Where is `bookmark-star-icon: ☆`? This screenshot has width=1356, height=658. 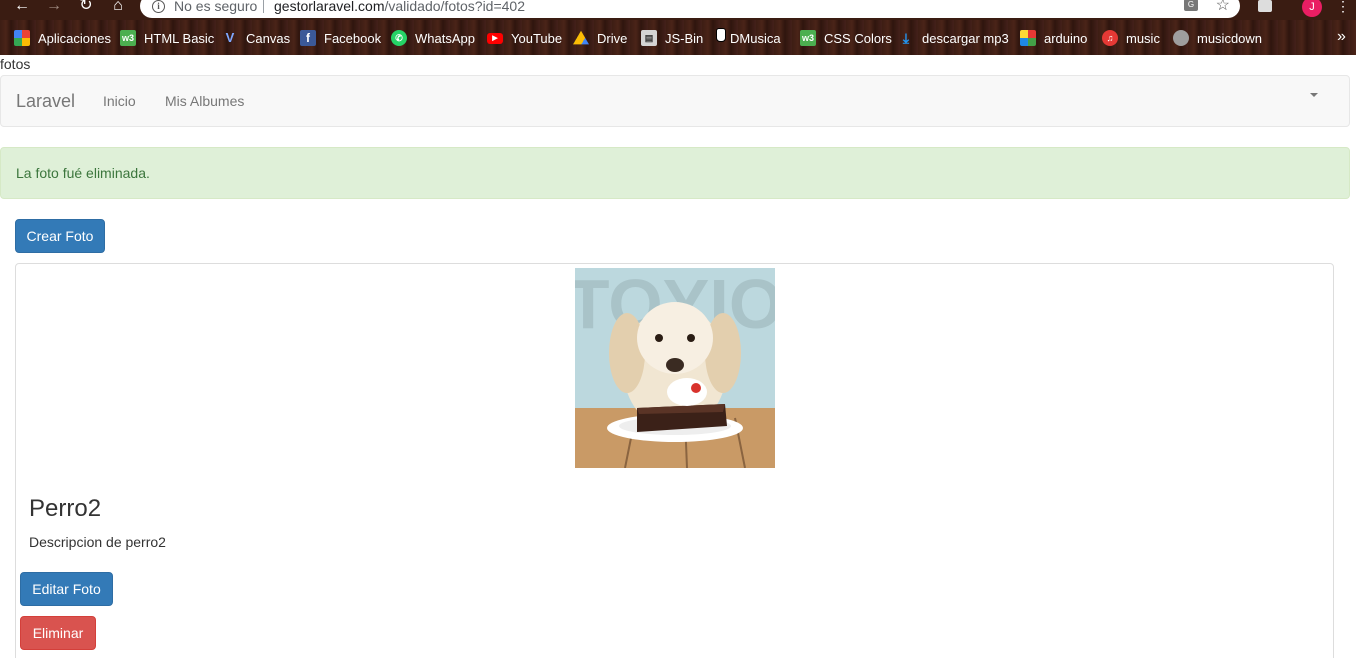 bookmark-star-icon: ☆ is located at coordinates (1223, 7).